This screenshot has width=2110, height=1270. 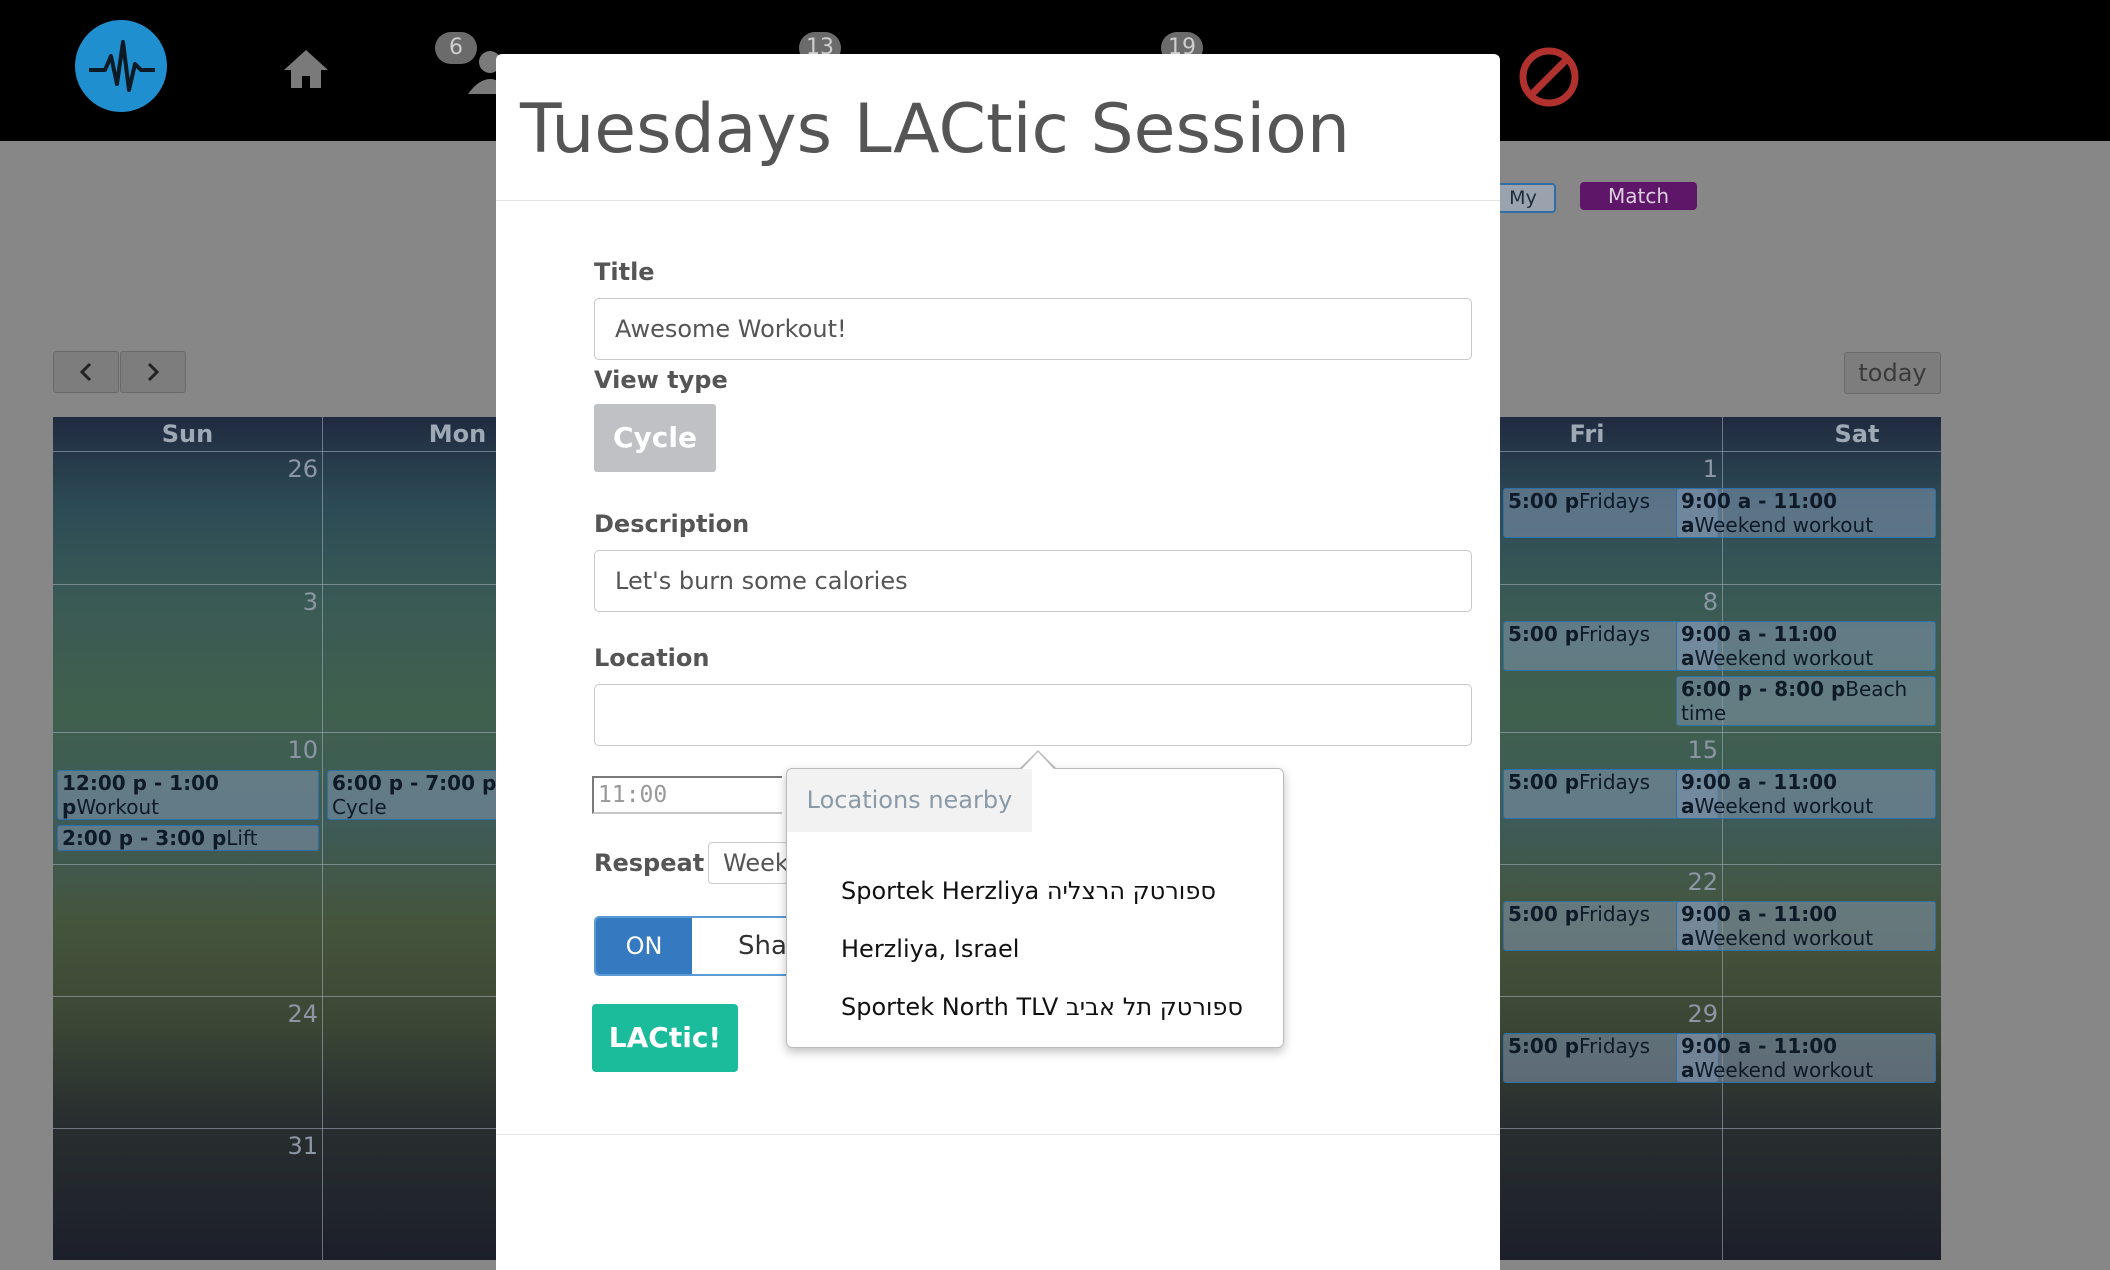 What do you see at coordinates (1892, 373) in the screenshot?
I see `today-button: today` at bounding box center [1892, 373].